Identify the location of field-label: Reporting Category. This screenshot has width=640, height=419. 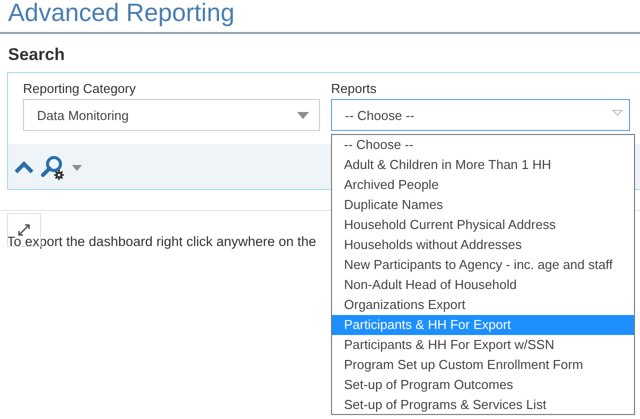
(80, 89).